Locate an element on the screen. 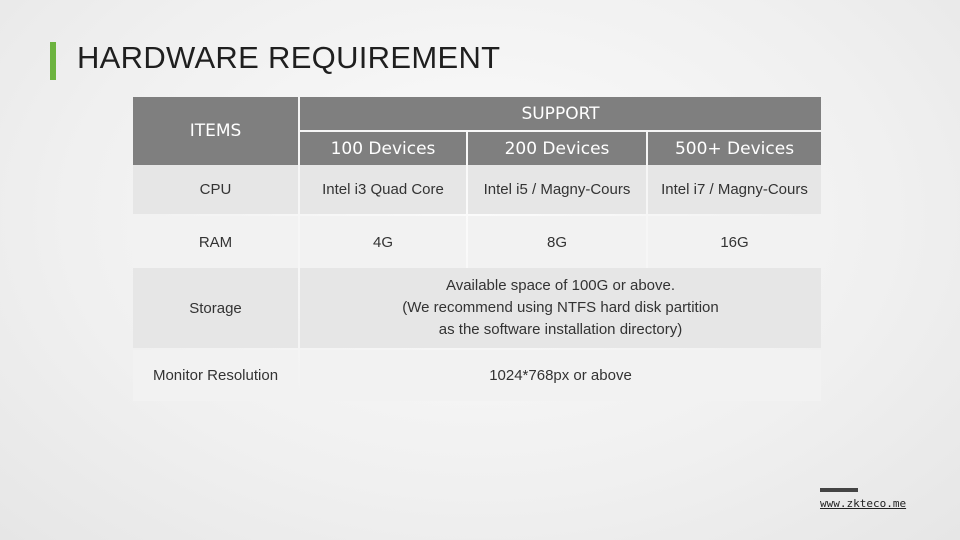  table-cell: Intel i7 / Magny-Cours is located at coordinates (734, 189).